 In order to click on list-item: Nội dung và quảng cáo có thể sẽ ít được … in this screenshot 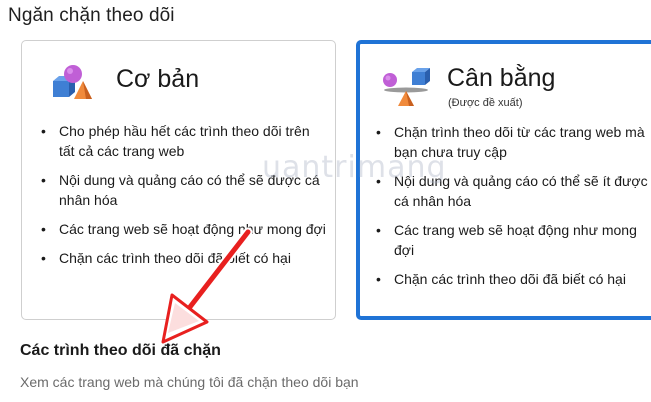, I will do `click(512, 191)`.